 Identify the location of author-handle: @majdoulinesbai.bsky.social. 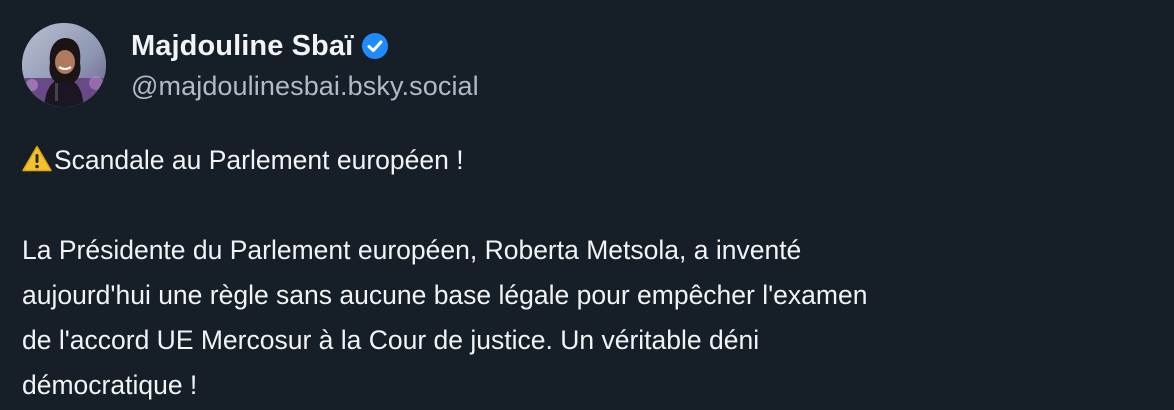
(305, 86).